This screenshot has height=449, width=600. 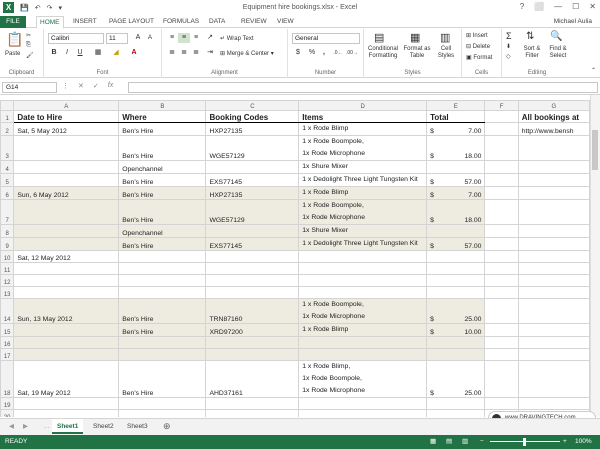 I want to click on font-color-icon: A, so click(x=134, y=53).